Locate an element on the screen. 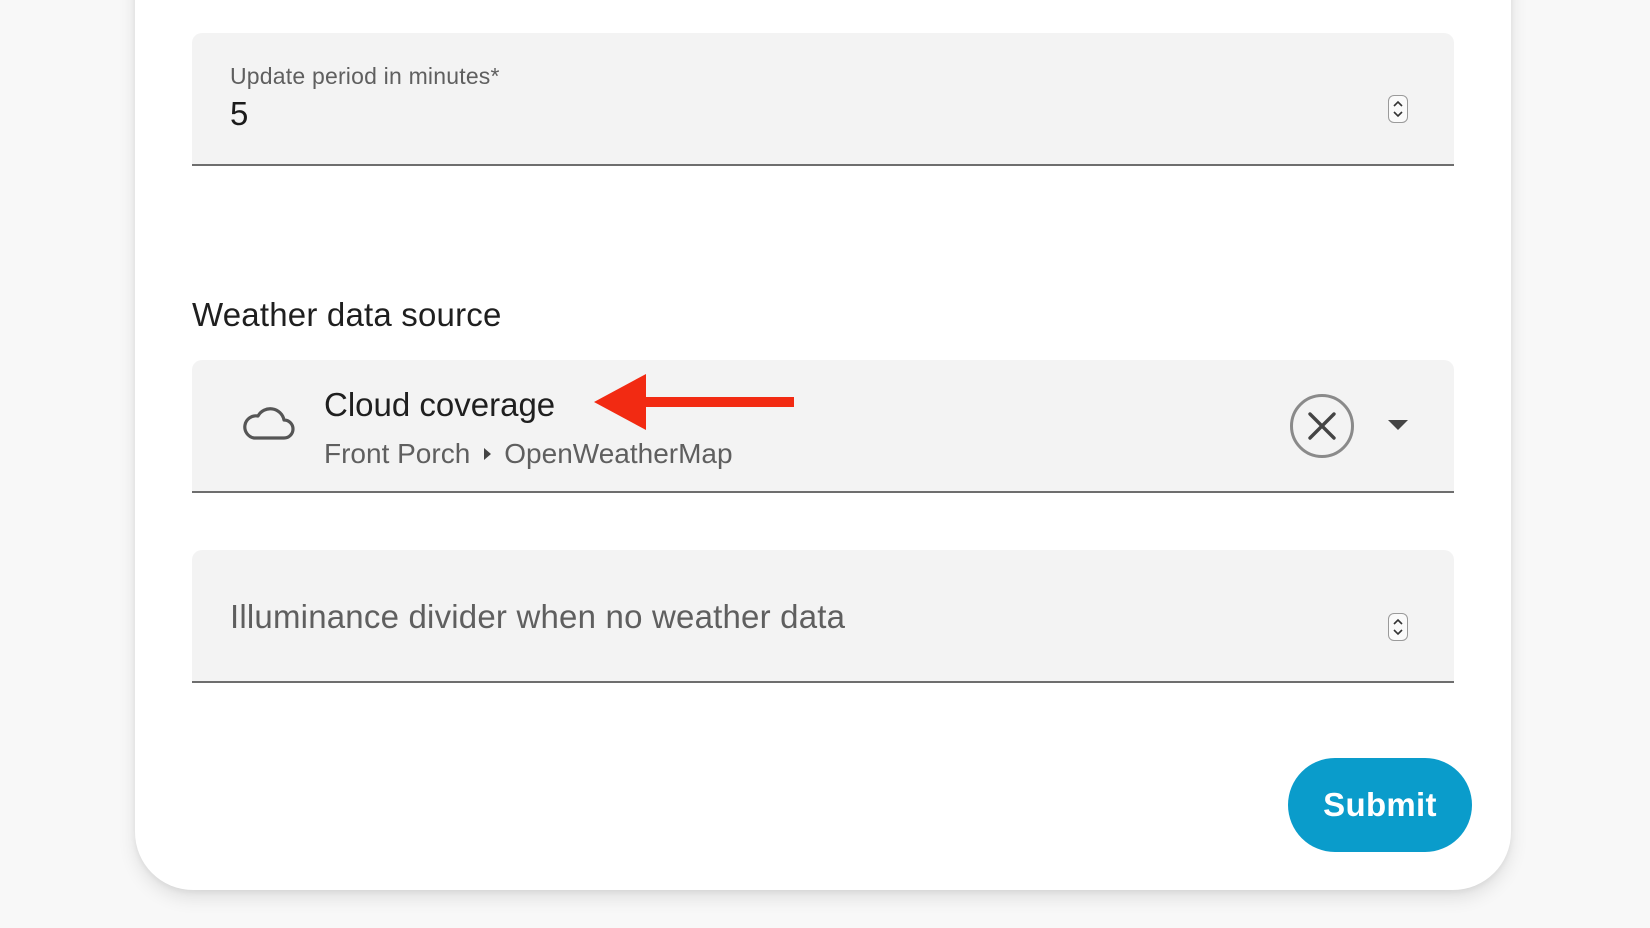  integration-name: OpenWeatherMap is located at coordinates (618, 453).